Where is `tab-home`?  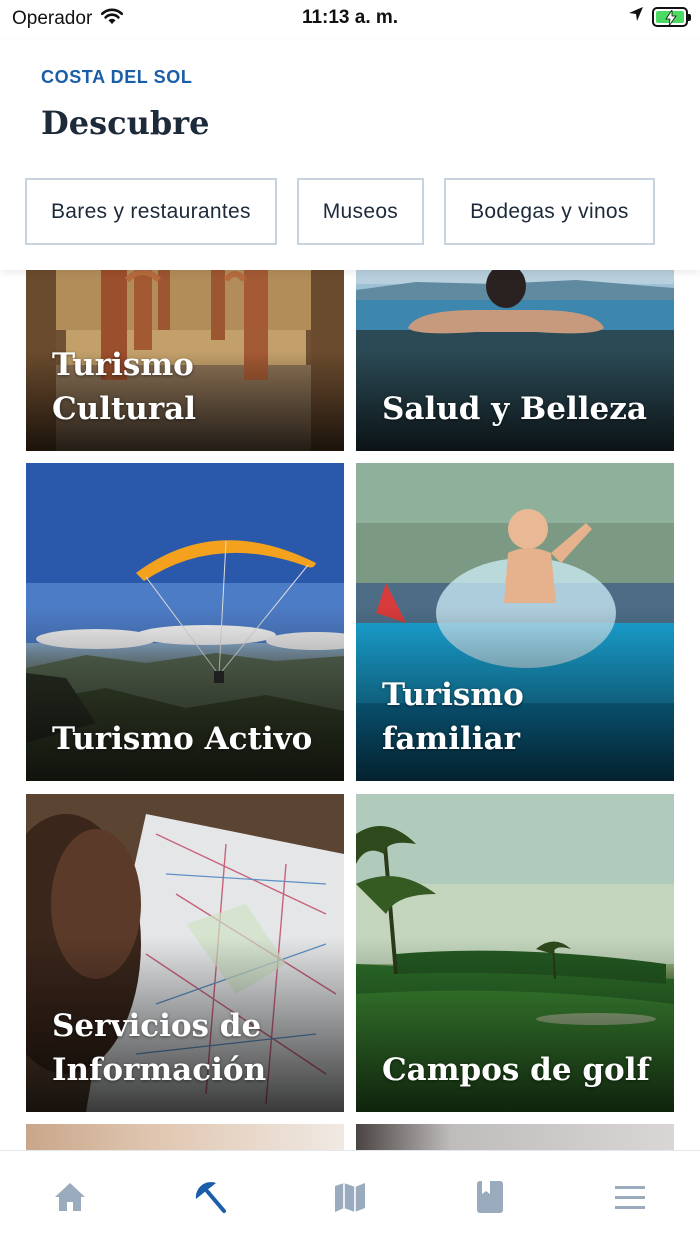 tab-home is located at coordinates (70, 1197).